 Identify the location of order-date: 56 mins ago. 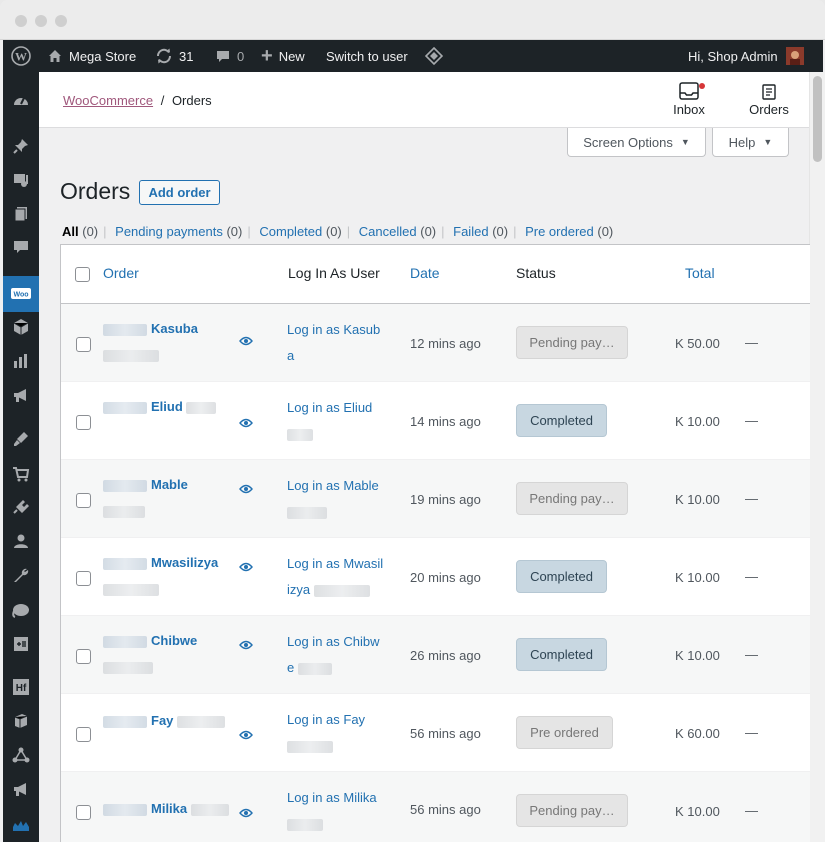
(445, 809).